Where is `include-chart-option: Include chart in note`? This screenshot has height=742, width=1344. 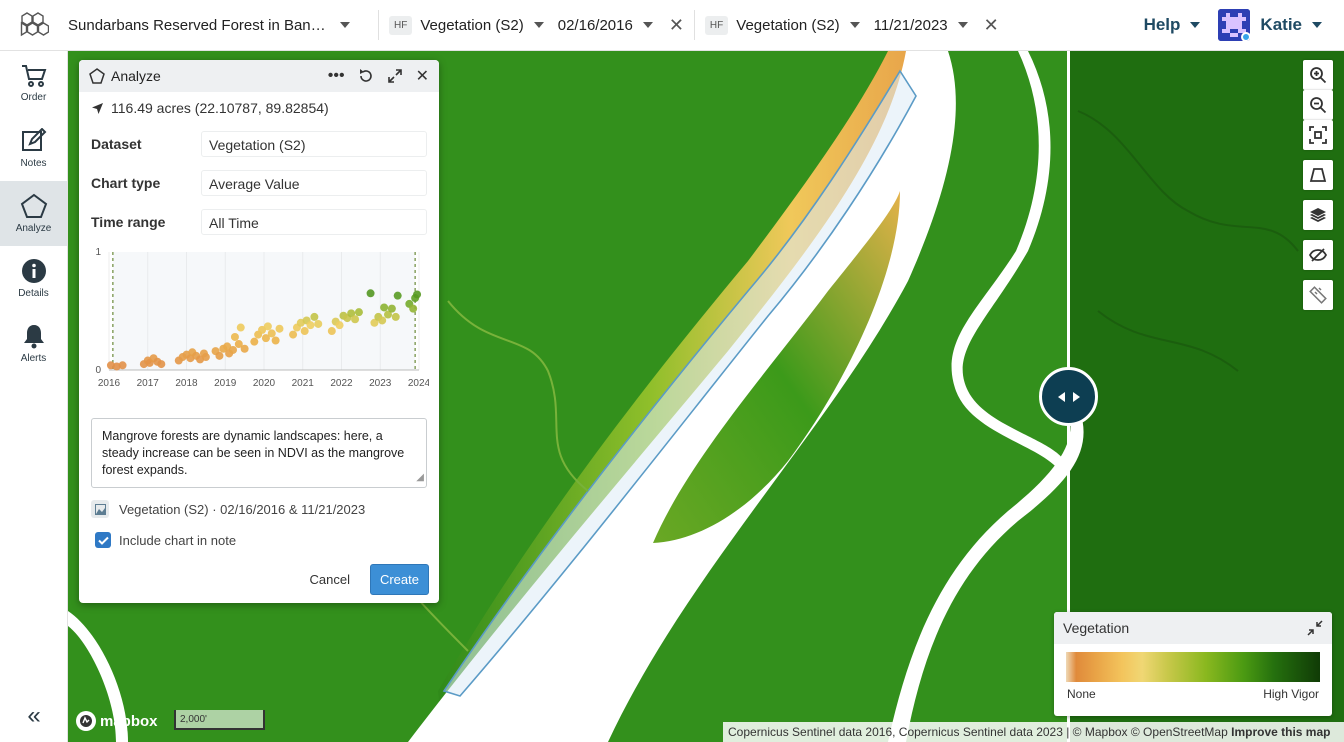 include-chart-option: Include chart in note is located at coordinates (165, 540).